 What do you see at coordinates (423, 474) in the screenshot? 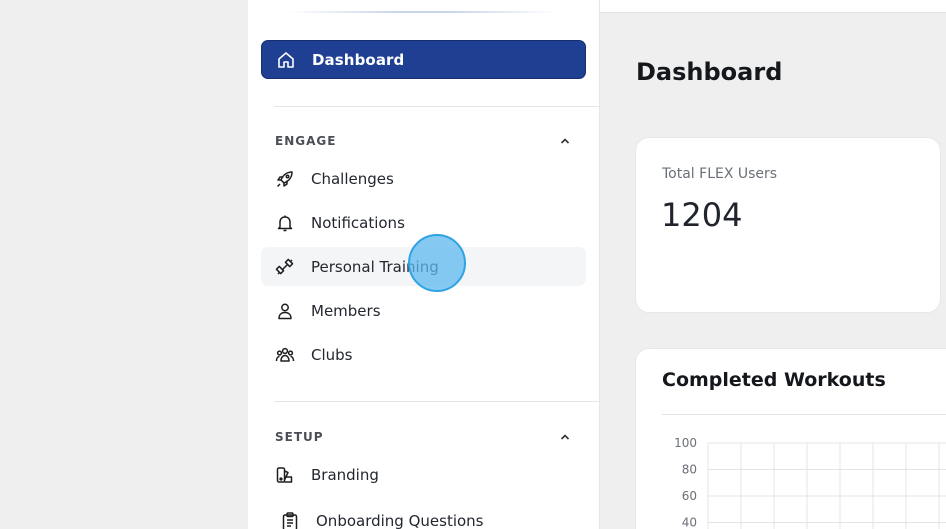
I see `sidebar-item-branding: Branding` at bounding box center [423, 474].